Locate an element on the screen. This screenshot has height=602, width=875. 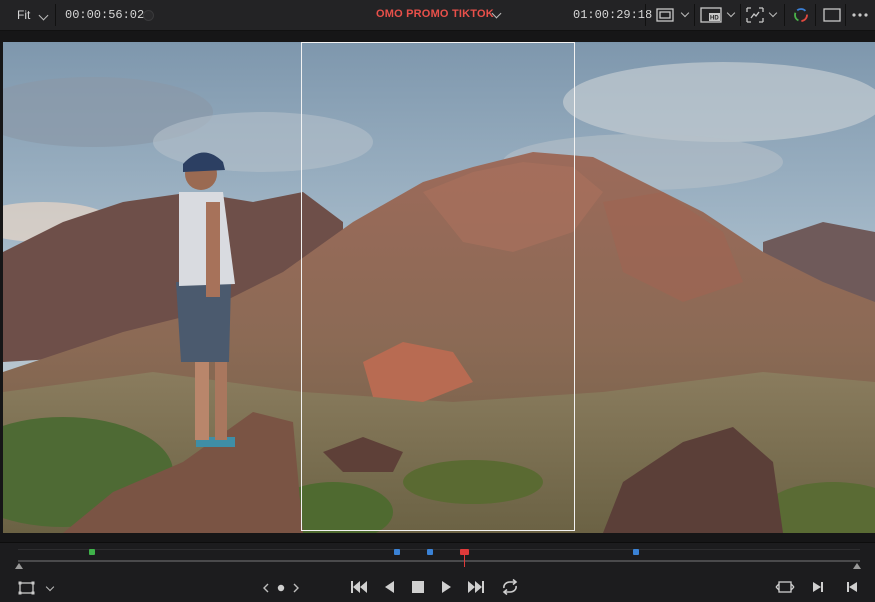
go-to-end-icon is located at coordinates (476, 587).